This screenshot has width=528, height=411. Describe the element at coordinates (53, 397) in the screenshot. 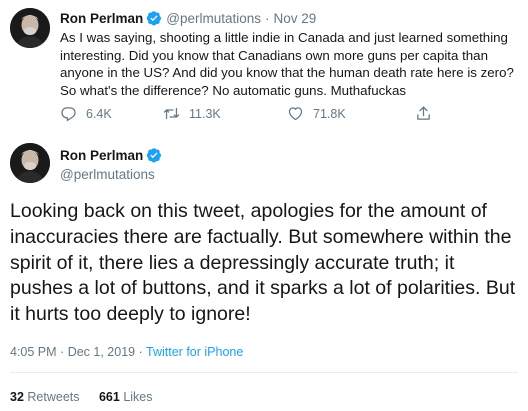

I see `retweets-label: Retweets` at that location.